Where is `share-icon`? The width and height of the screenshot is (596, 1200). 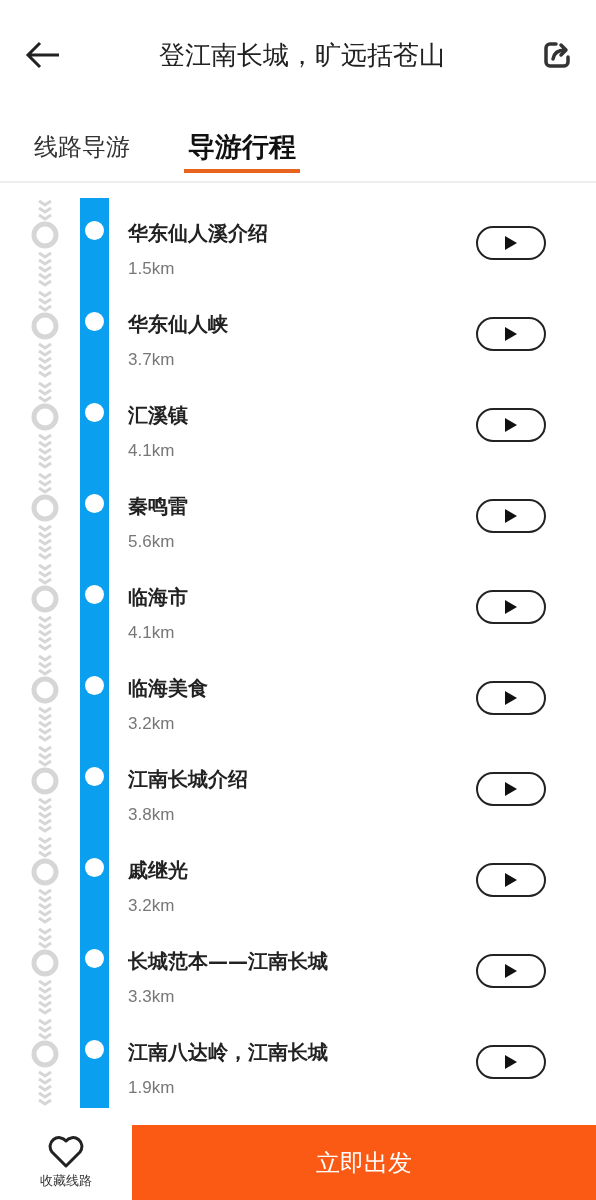 share-icon is located at coordinates (557, 55).